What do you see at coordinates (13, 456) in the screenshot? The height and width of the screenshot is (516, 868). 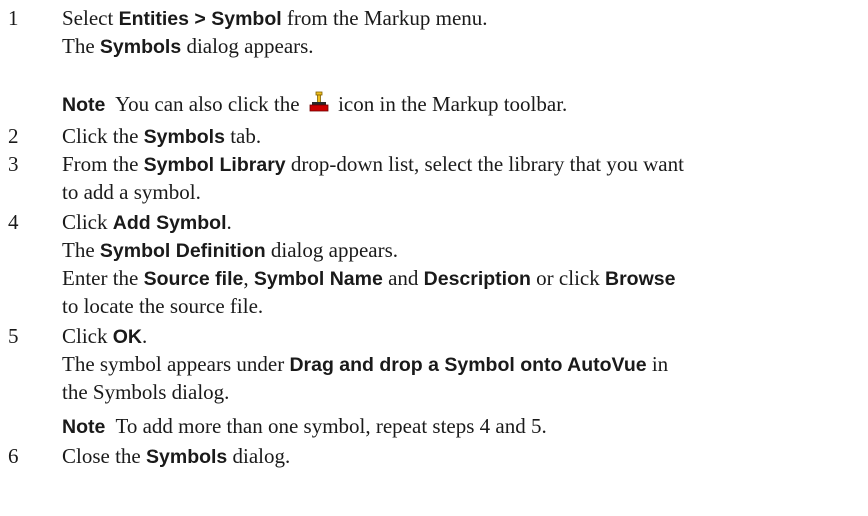 I see `step-number: 6` at bounding box center [13, 456].